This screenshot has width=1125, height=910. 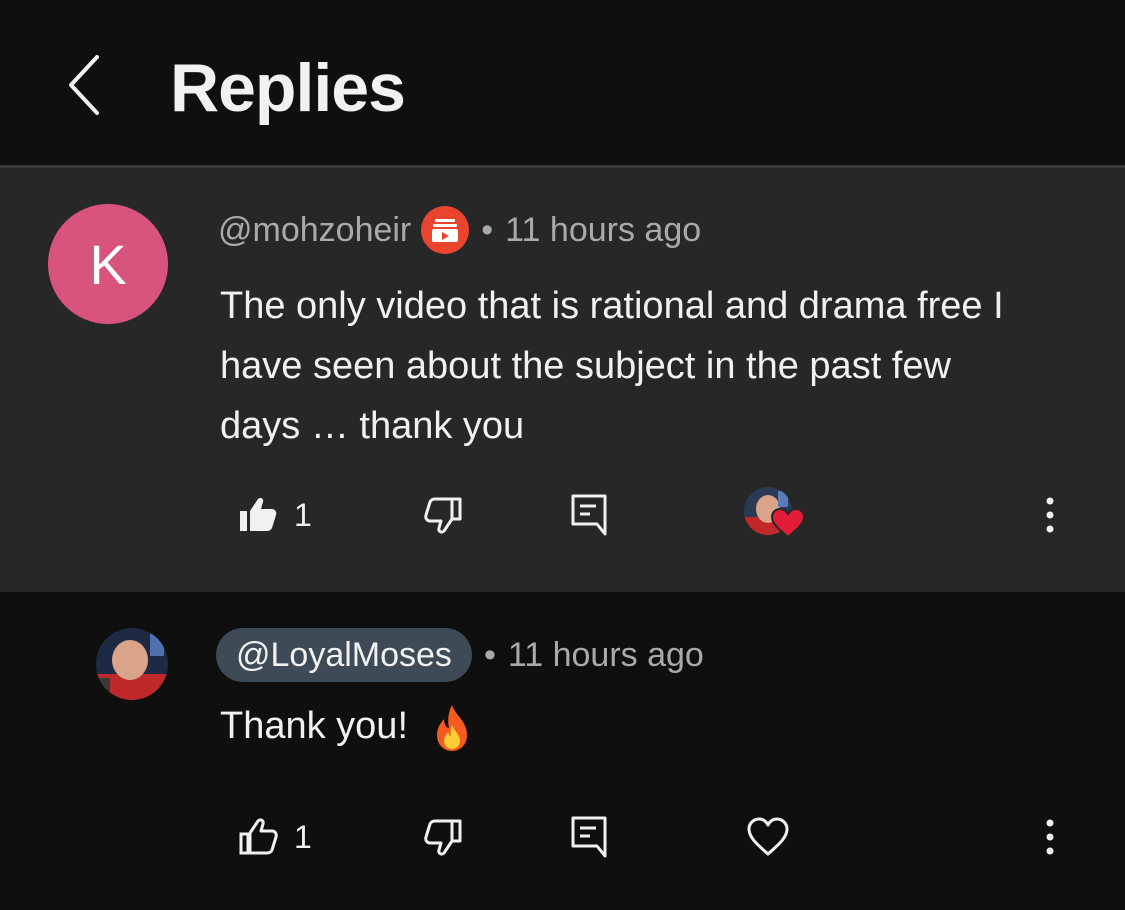 I want to click on page-title: Replies, so click(x=288, y=88).